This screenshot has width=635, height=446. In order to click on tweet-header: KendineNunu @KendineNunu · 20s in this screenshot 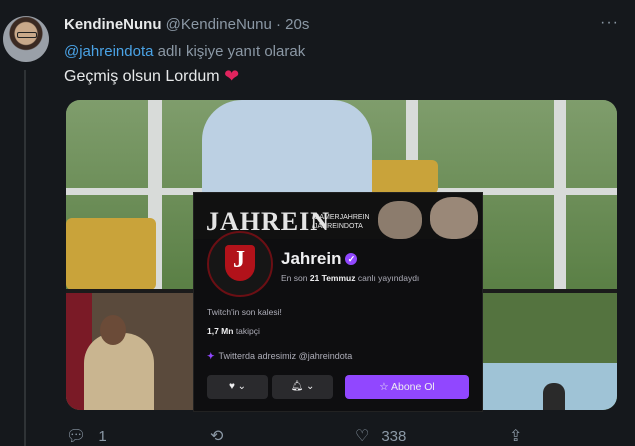, I will do `click(186, 24)`.